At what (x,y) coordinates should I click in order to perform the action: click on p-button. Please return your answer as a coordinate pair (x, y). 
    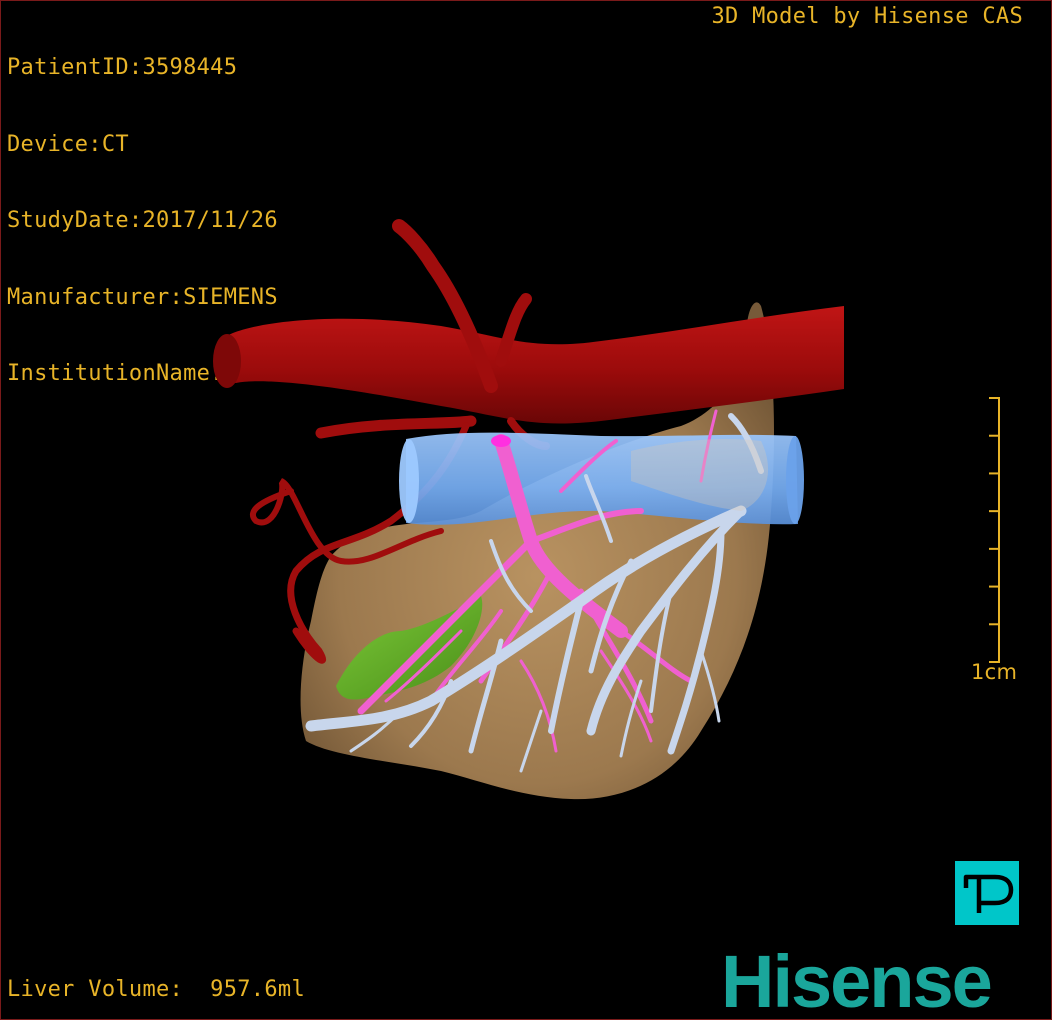
    Looking at the image, I should click on (987, 893).